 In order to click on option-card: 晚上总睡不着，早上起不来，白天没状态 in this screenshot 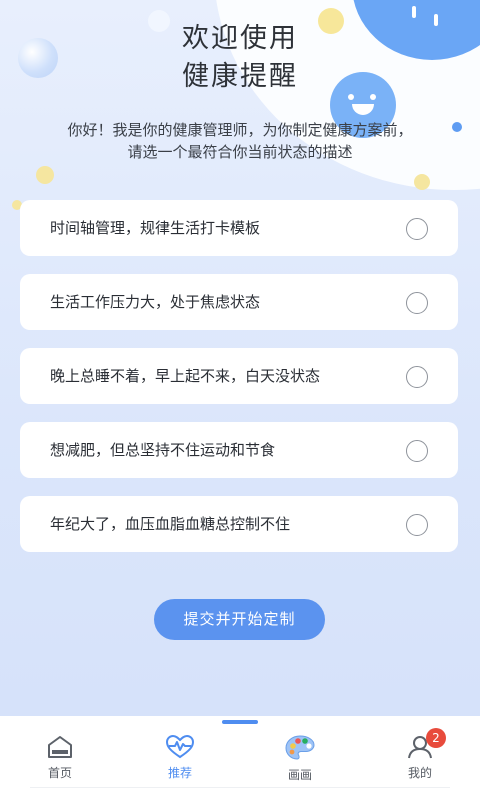, I will do `click(239, 376)`.